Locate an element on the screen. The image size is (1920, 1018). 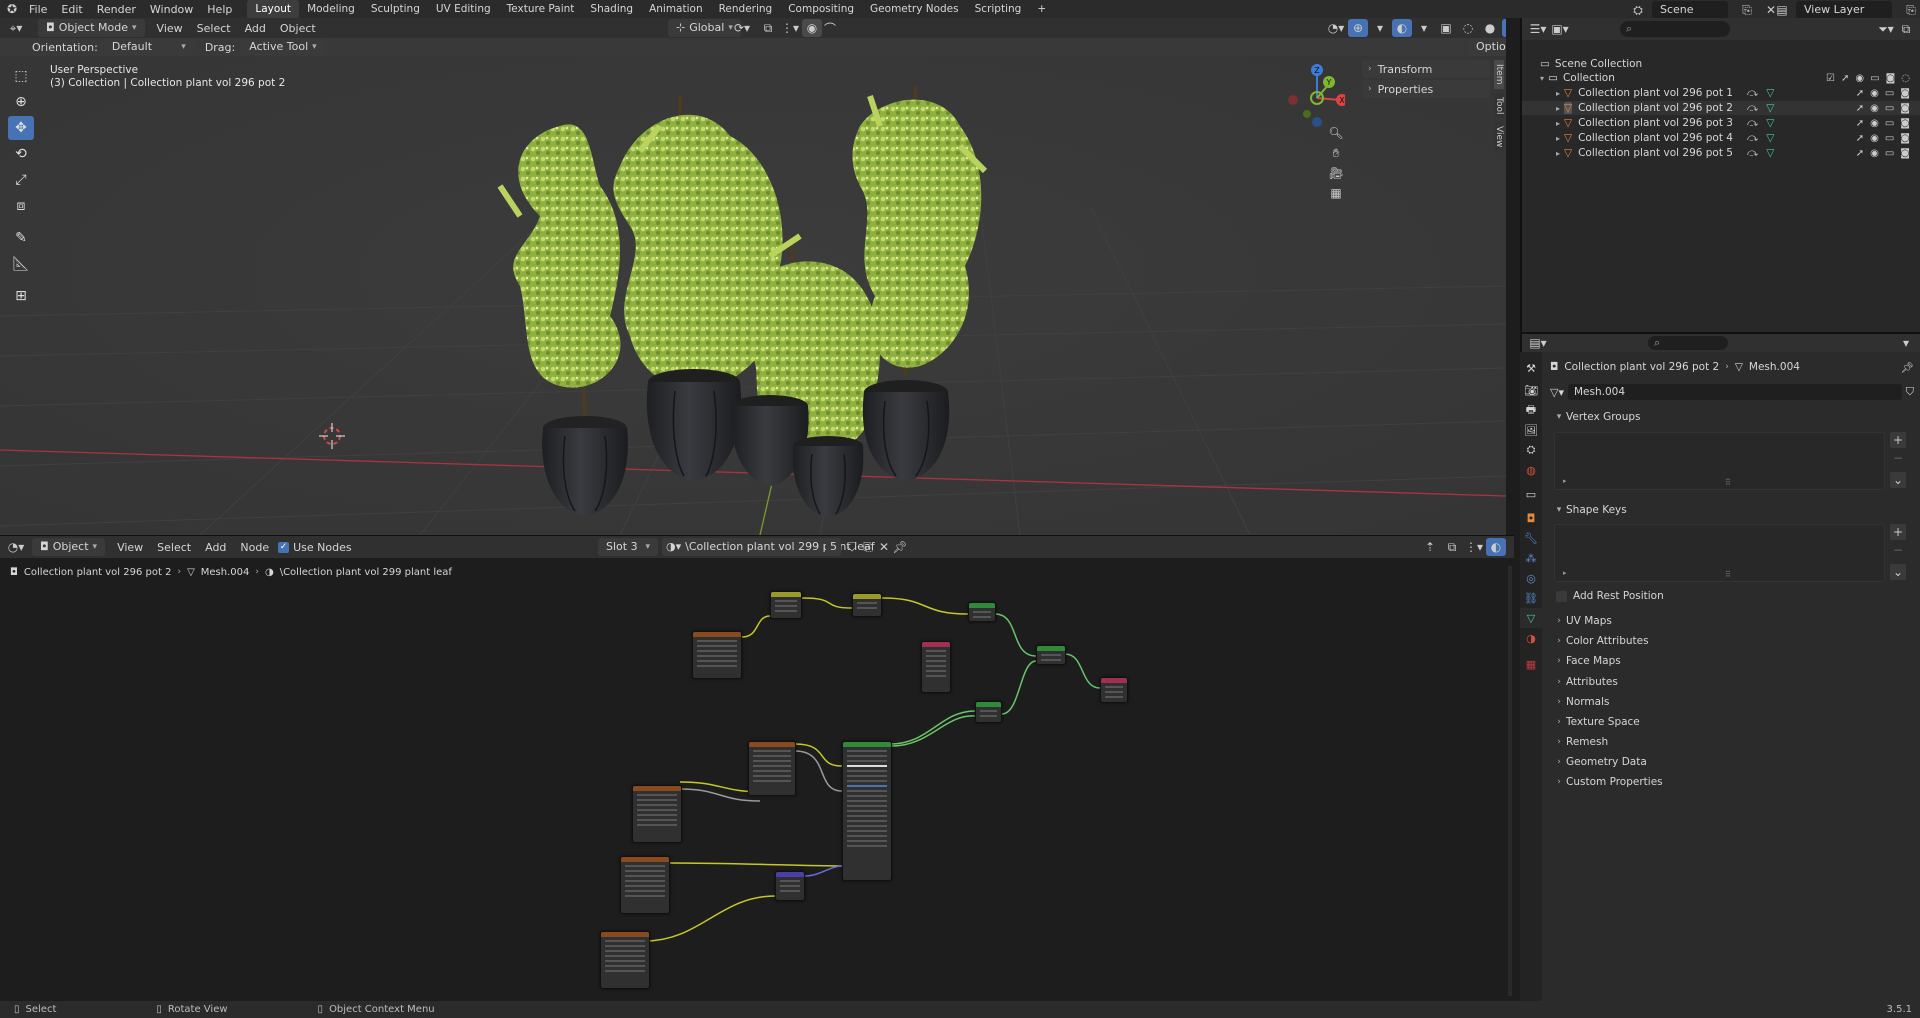
viewport-menu-object: Object is located at coordinates (298, 28).